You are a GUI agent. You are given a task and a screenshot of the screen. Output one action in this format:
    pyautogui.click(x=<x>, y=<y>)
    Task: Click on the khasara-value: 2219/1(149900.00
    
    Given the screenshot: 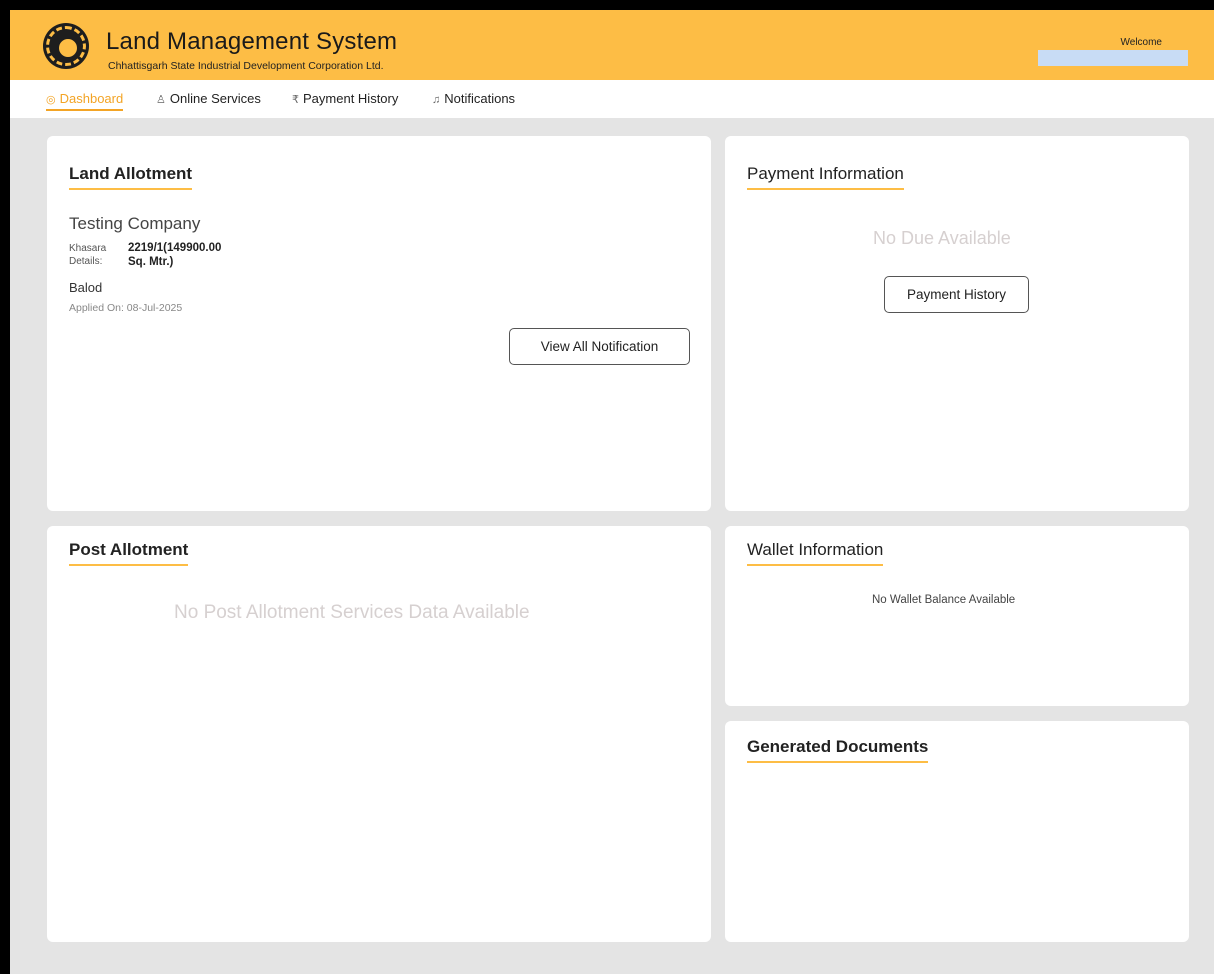 What is the action you would take?
    pyautogui.click(x=175, y=248)
    